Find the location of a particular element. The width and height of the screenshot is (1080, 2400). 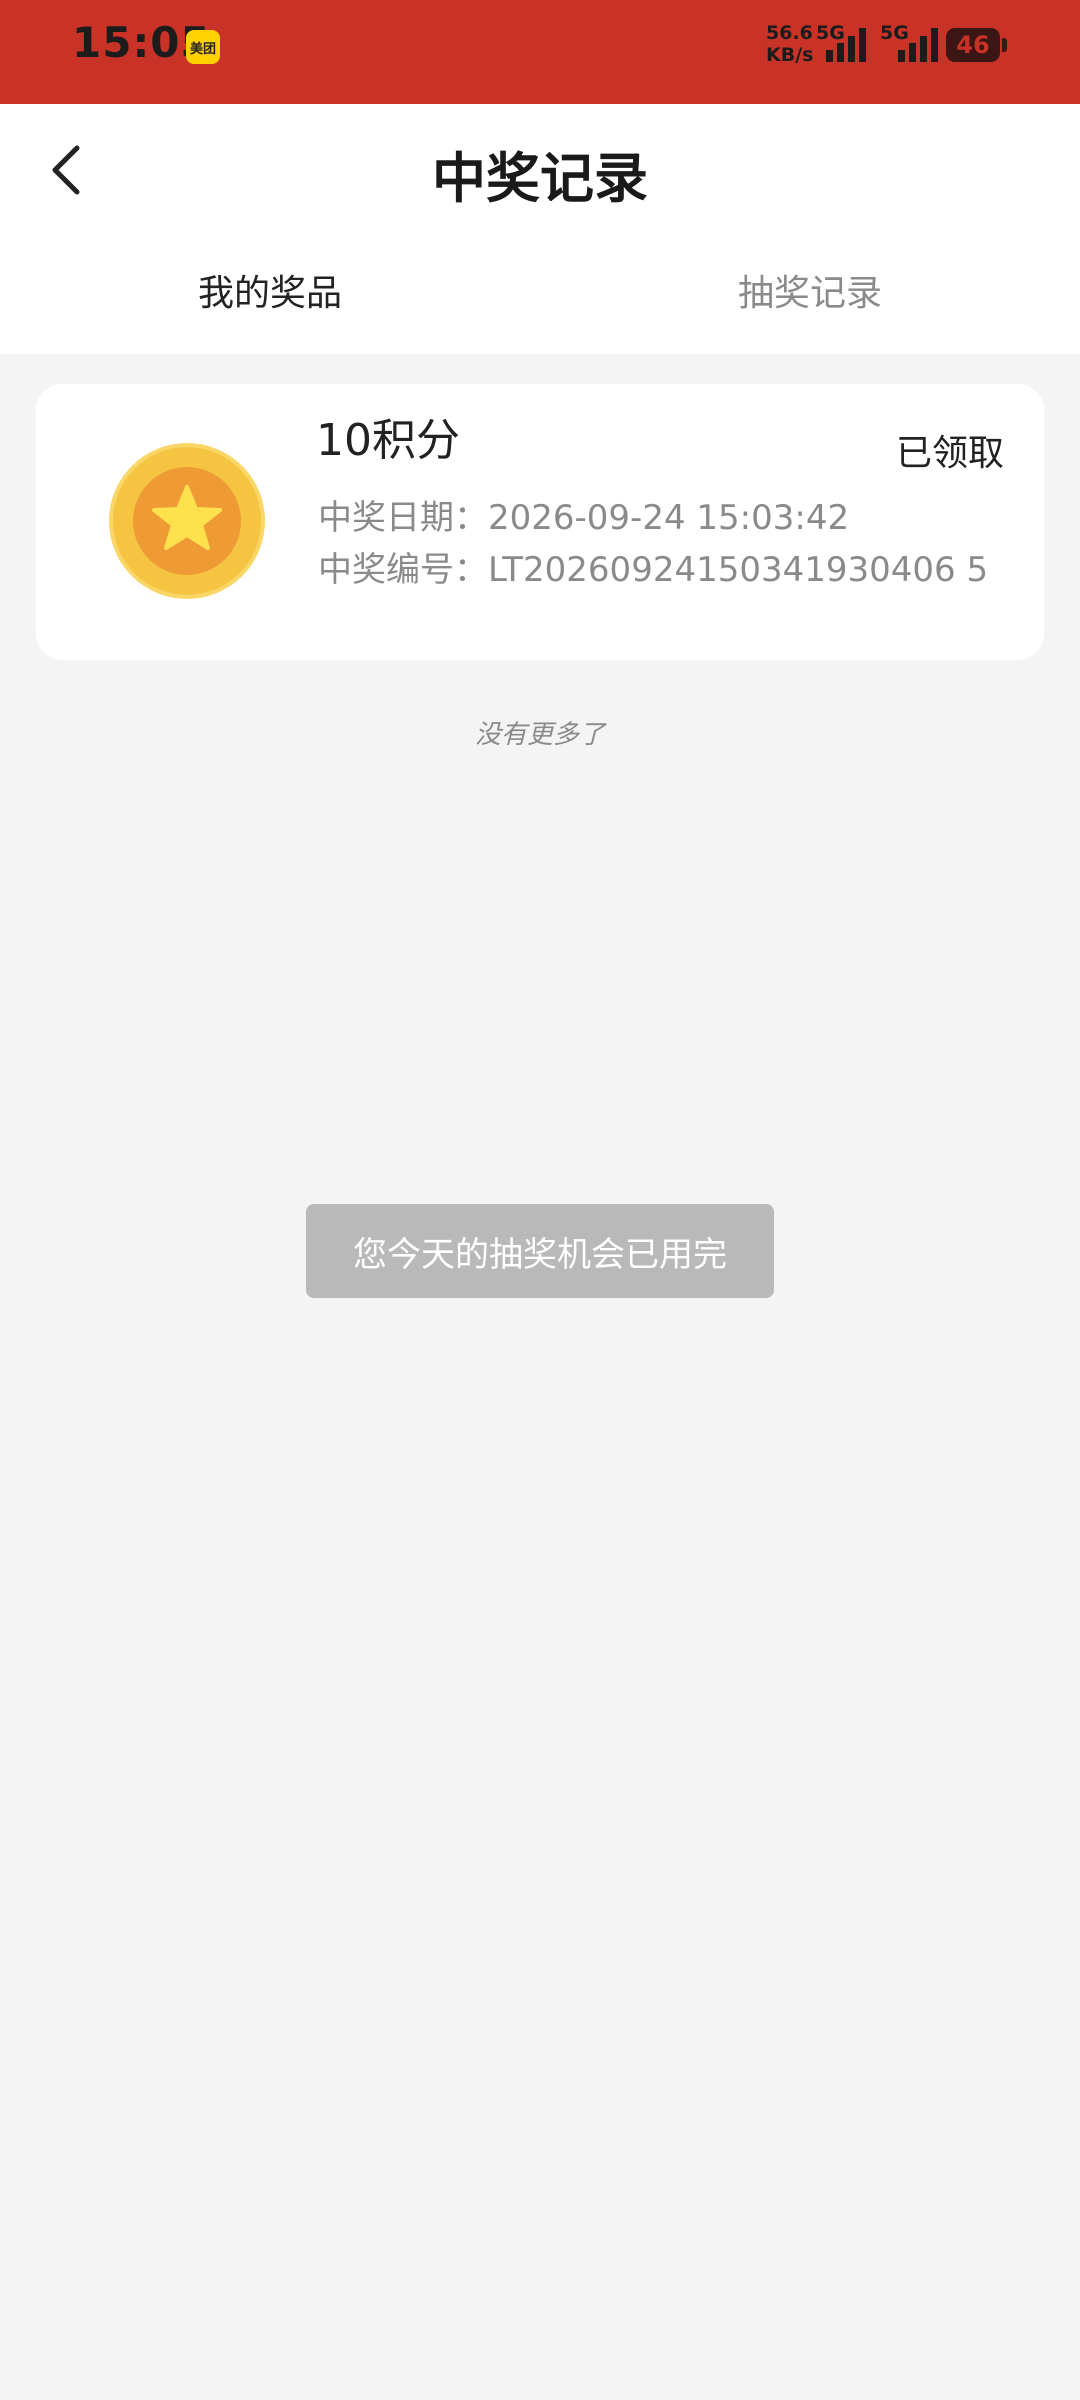

list-end-text: 没有更多了 is located at coordinates (539, 735).